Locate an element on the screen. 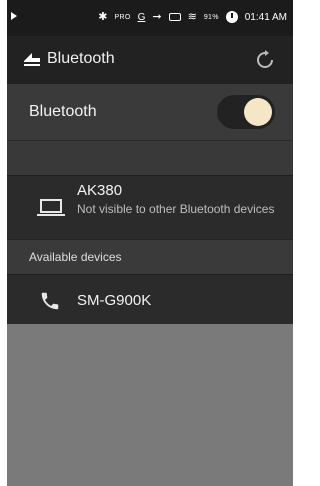 The width and height of the screenshot is (320, 486). battery-icon is located at coordinates (174, 17).